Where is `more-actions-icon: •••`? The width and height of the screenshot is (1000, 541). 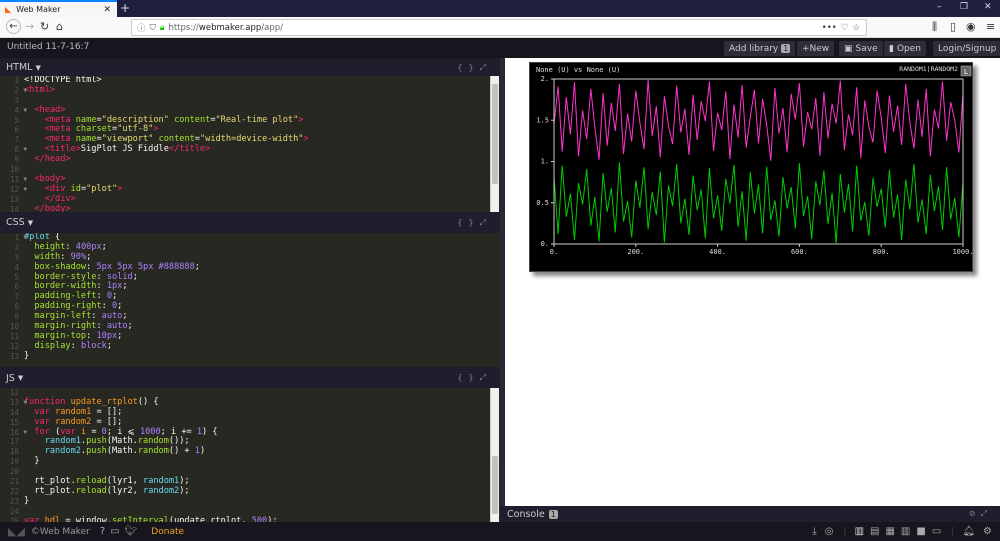
more-actions-icon: ••• is located at coordinates (829, 28).